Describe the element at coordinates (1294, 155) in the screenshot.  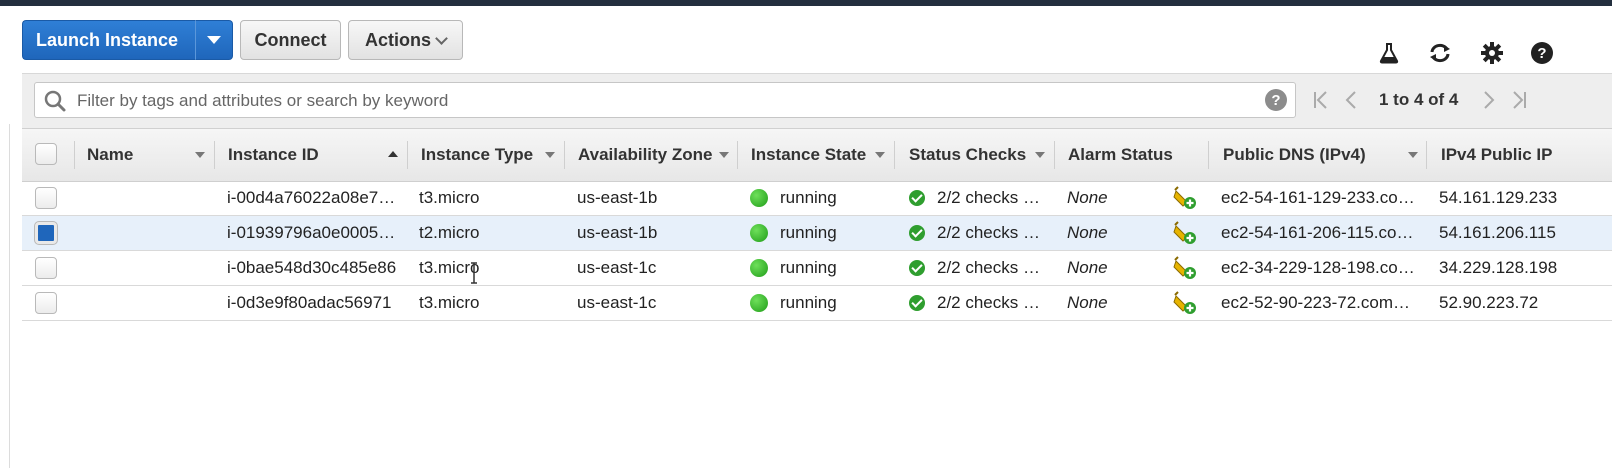
I see `column-header-public-dns: Public DNS (IPv4)` at that location.